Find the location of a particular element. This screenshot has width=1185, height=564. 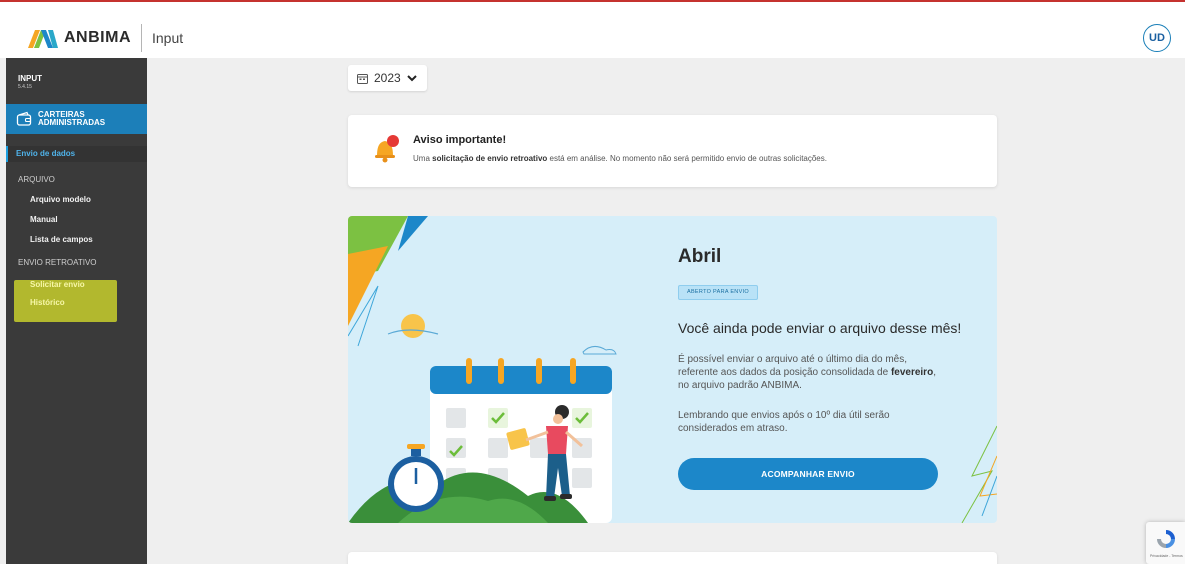

sidebar-item-solicitar-envio: Solicitar envio is located at coordinates (57, 284).